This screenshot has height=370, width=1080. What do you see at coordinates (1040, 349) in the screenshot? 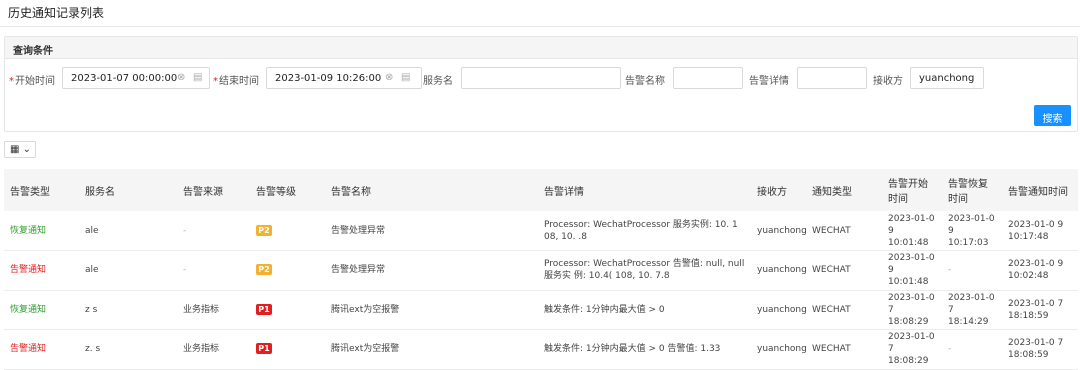
I see `notify-time: 2023-01-0 7 18:08:59` at bounding box center [1040, 349].